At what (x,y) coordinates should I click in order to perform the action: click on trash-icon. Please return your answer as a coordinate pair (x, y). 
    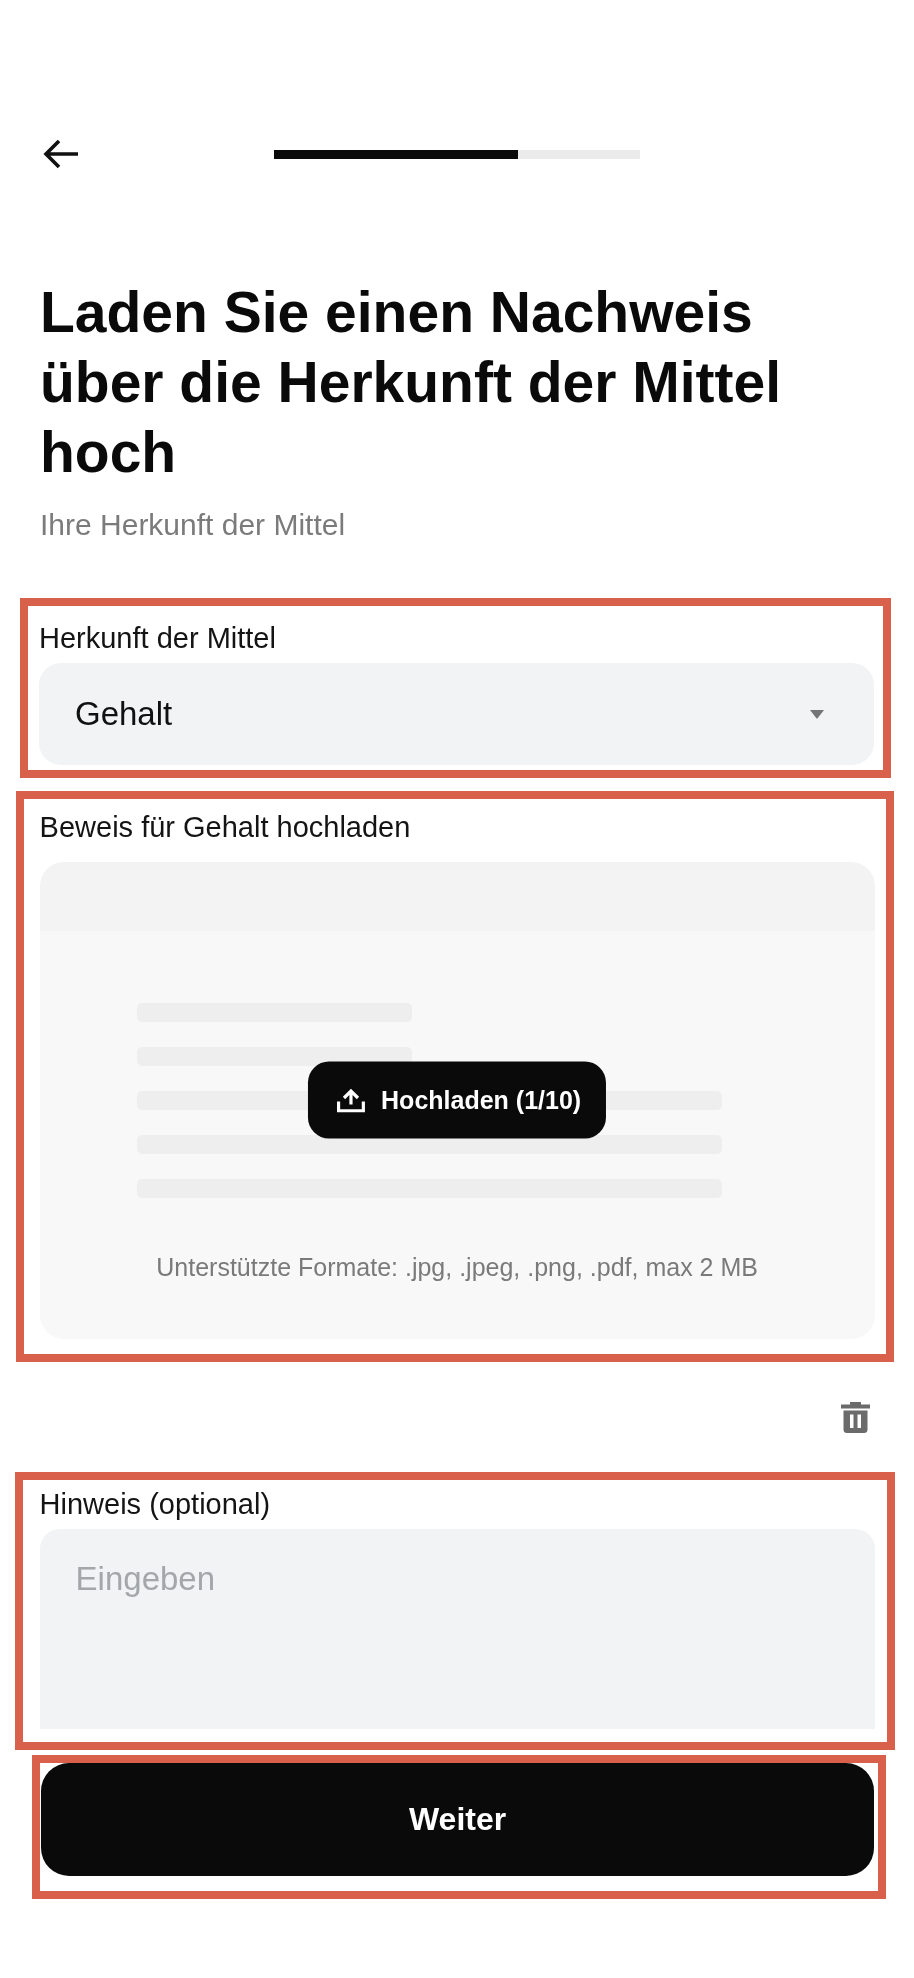
    Looking at the image, I should click on (855, 1418).